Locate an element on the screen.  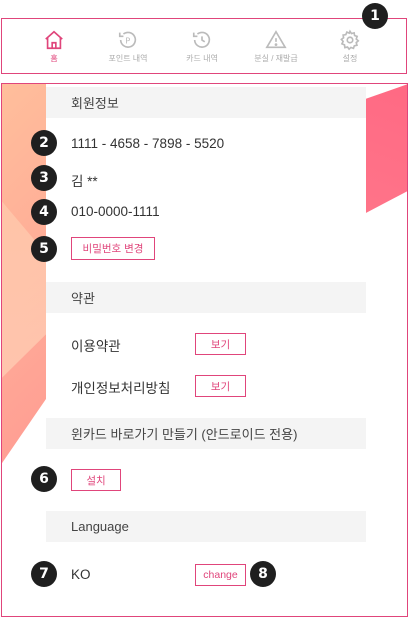
member-name: 김 ** is located at coordinates (84, 181).